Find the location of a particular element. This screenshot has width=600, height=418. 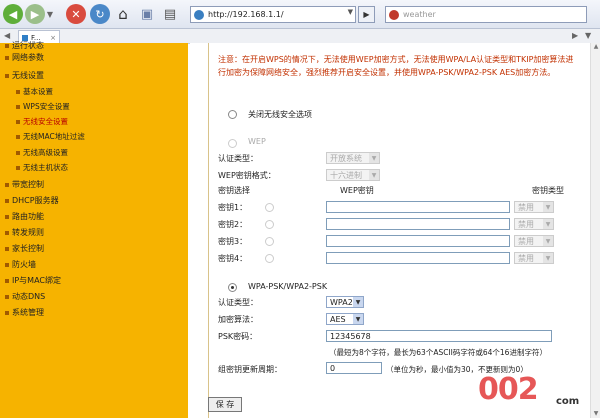

print-icon: ▤ is located at coordinates (170, 14).